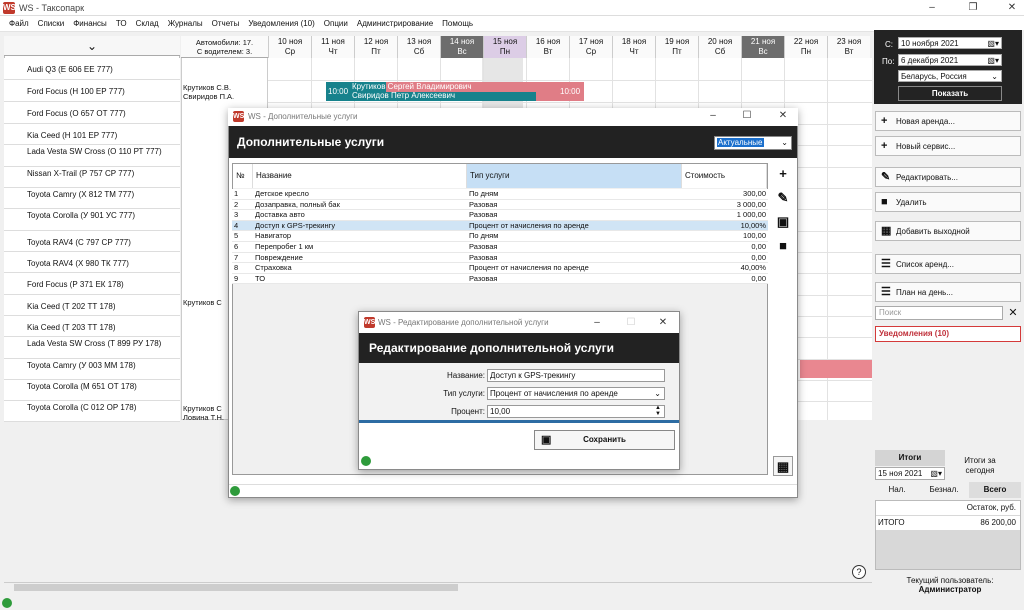 The width and height of the screenshot is (1024, 610). What do you see at coordinates (461, 47) in the screenshot?
I see `date-column-header: 14 ноя Вс` at bounding box center [461, 47].